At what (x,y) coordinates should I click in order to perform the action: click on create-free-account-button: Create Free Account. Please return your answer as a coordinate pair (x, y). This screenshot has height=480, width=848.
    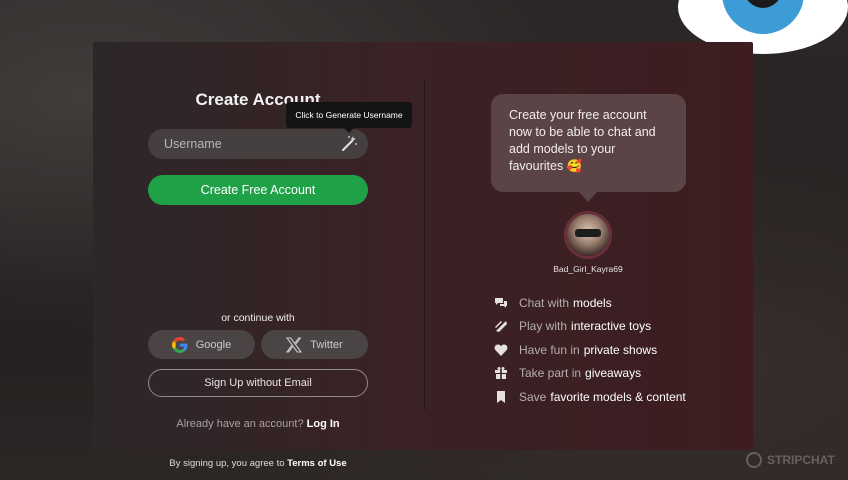
    Looking at the image, I should click on (258, 190).